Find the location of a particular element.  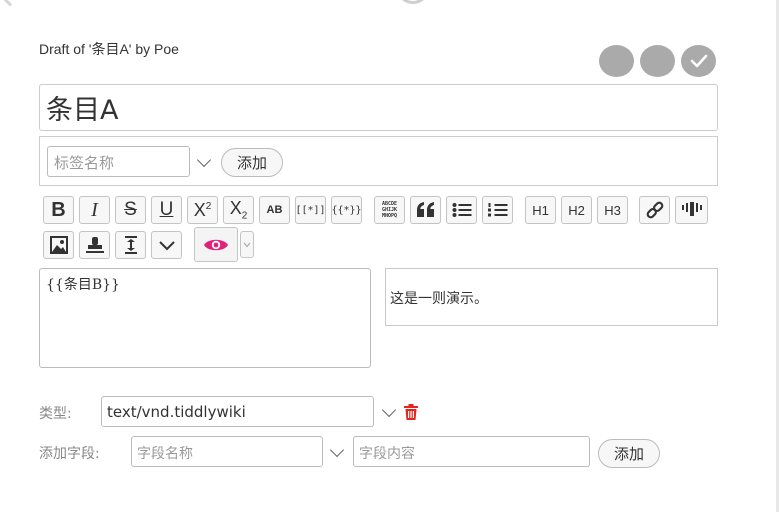

strikethrough-icon: S is located at coordinates (130, 209).